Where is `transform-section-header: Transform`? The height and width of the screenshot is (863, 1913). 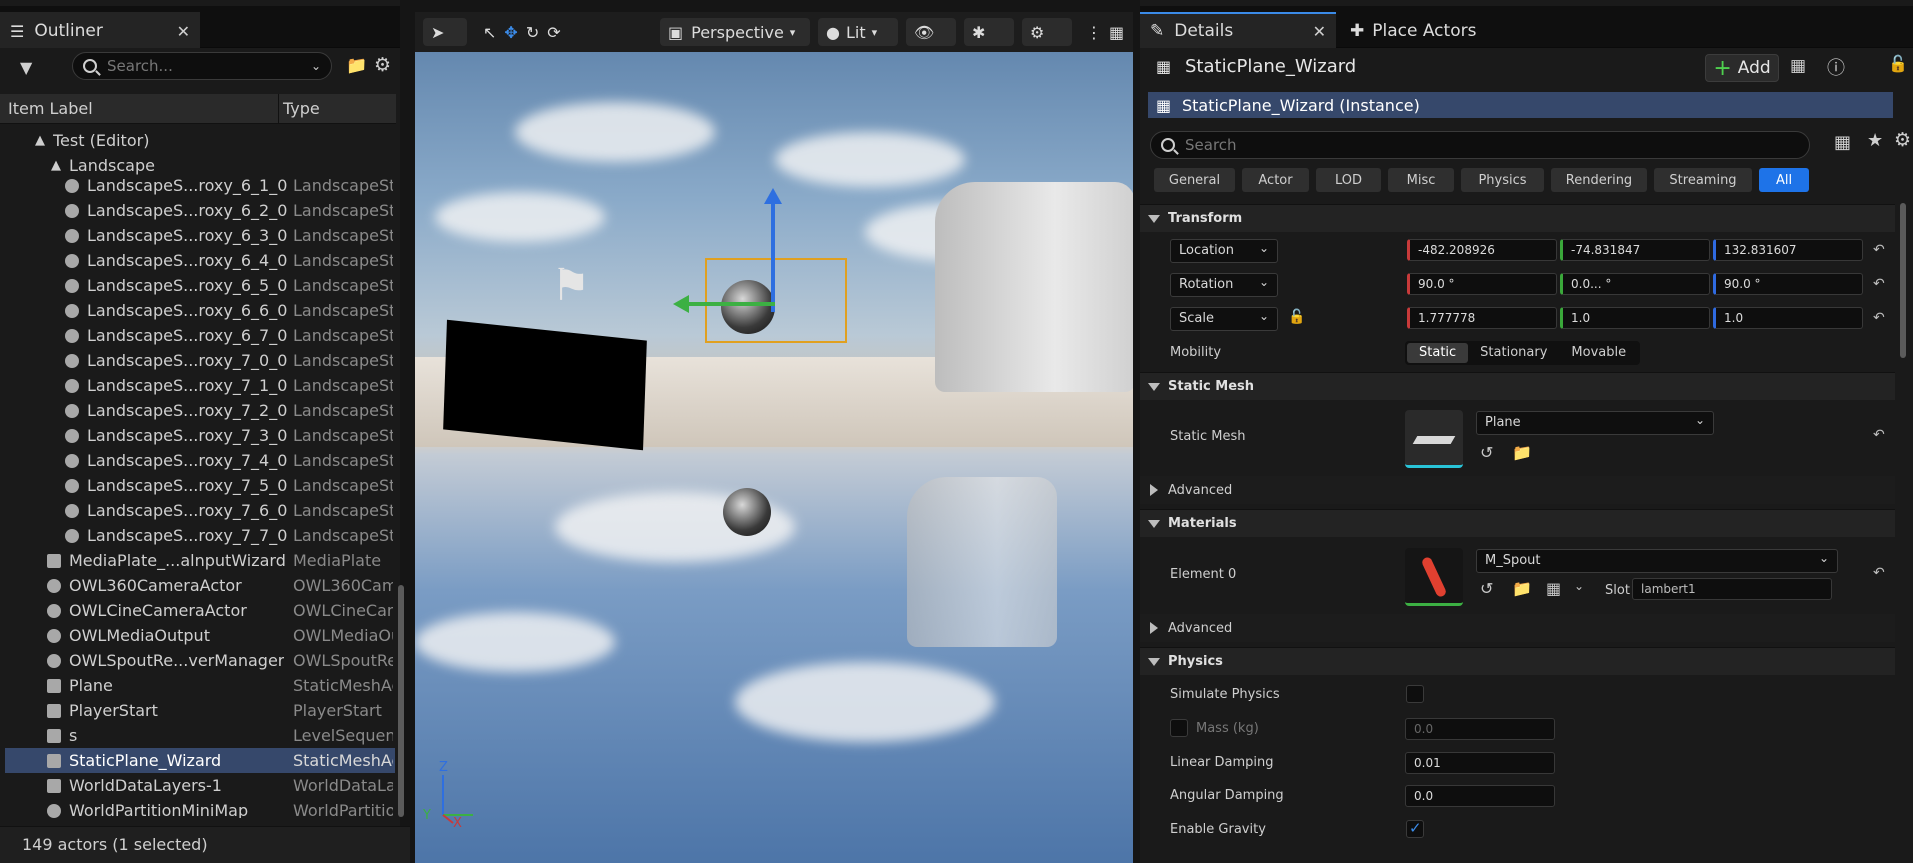
transform-section-header: Transform is located at coordinates (1517, 218).